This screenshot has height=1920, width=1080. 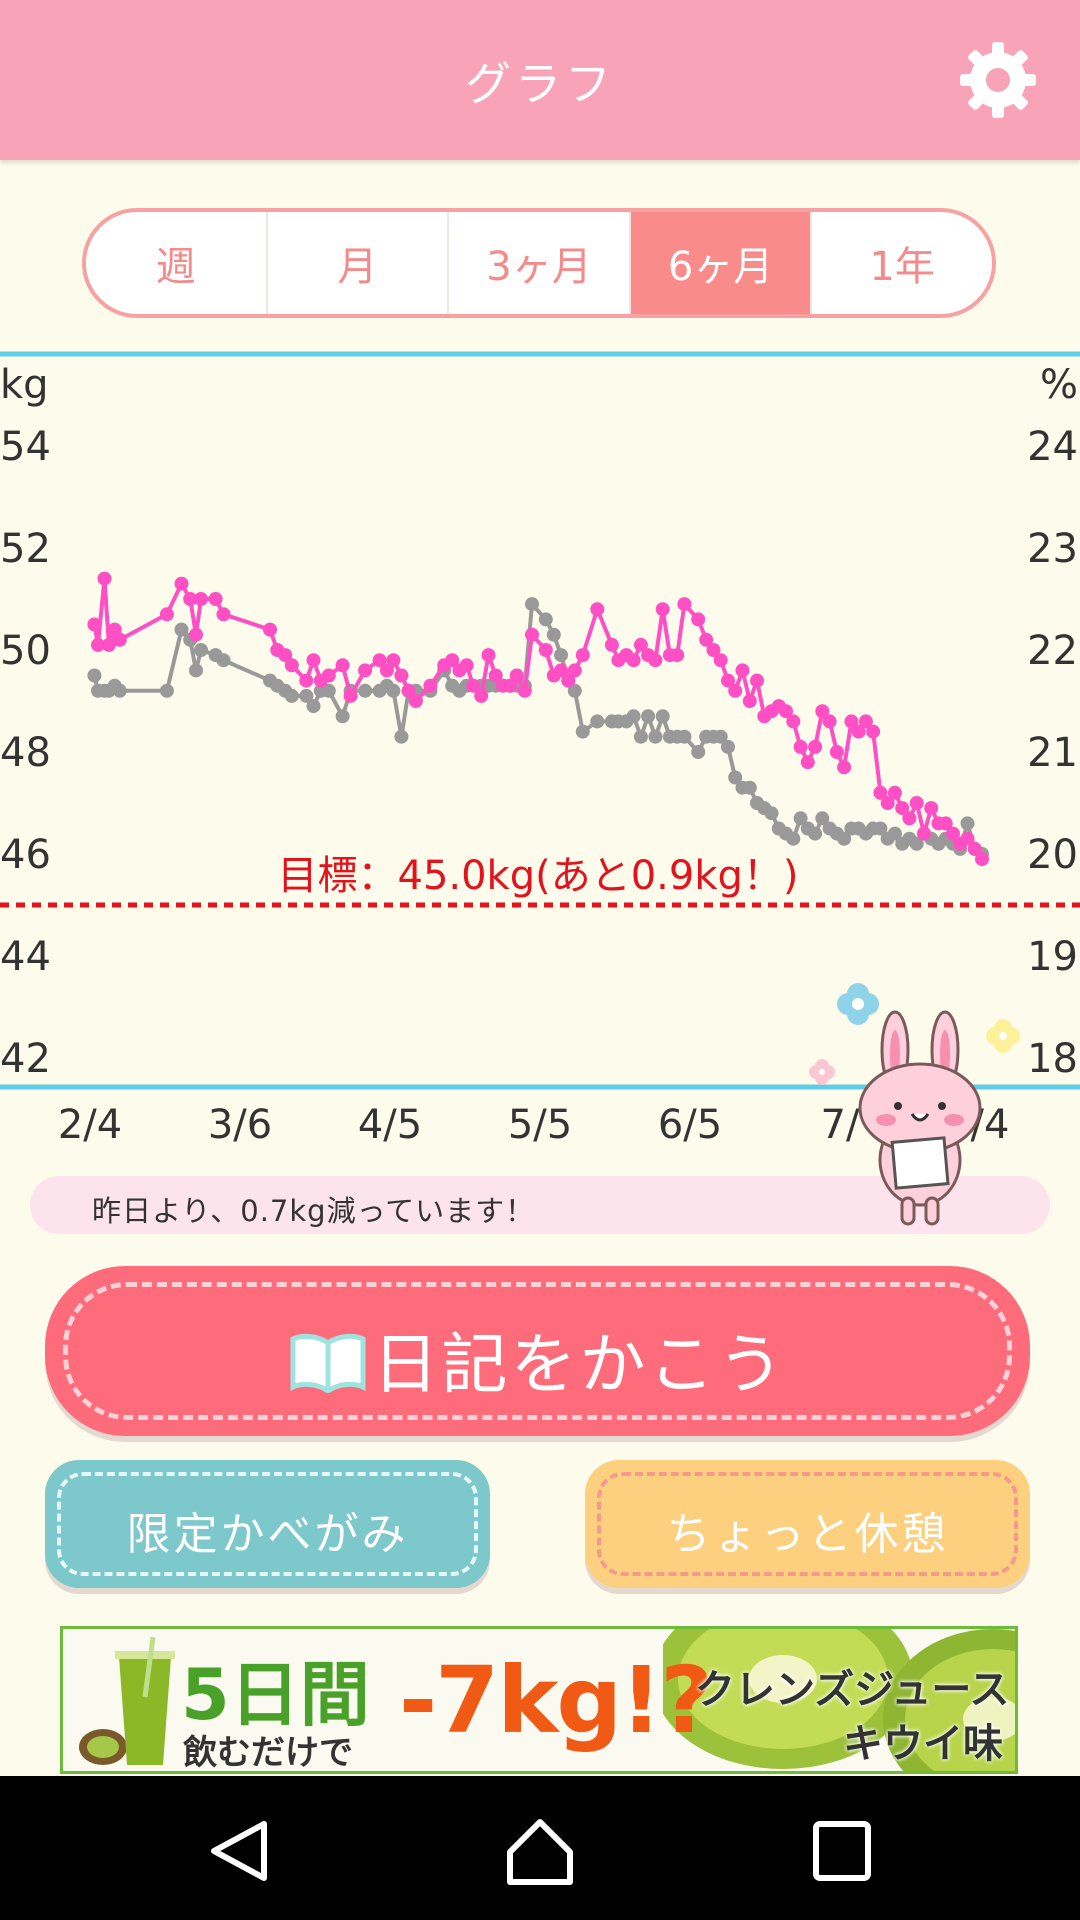 I want to click on left-axis-tick: 42, so click(x=25, y=1059).